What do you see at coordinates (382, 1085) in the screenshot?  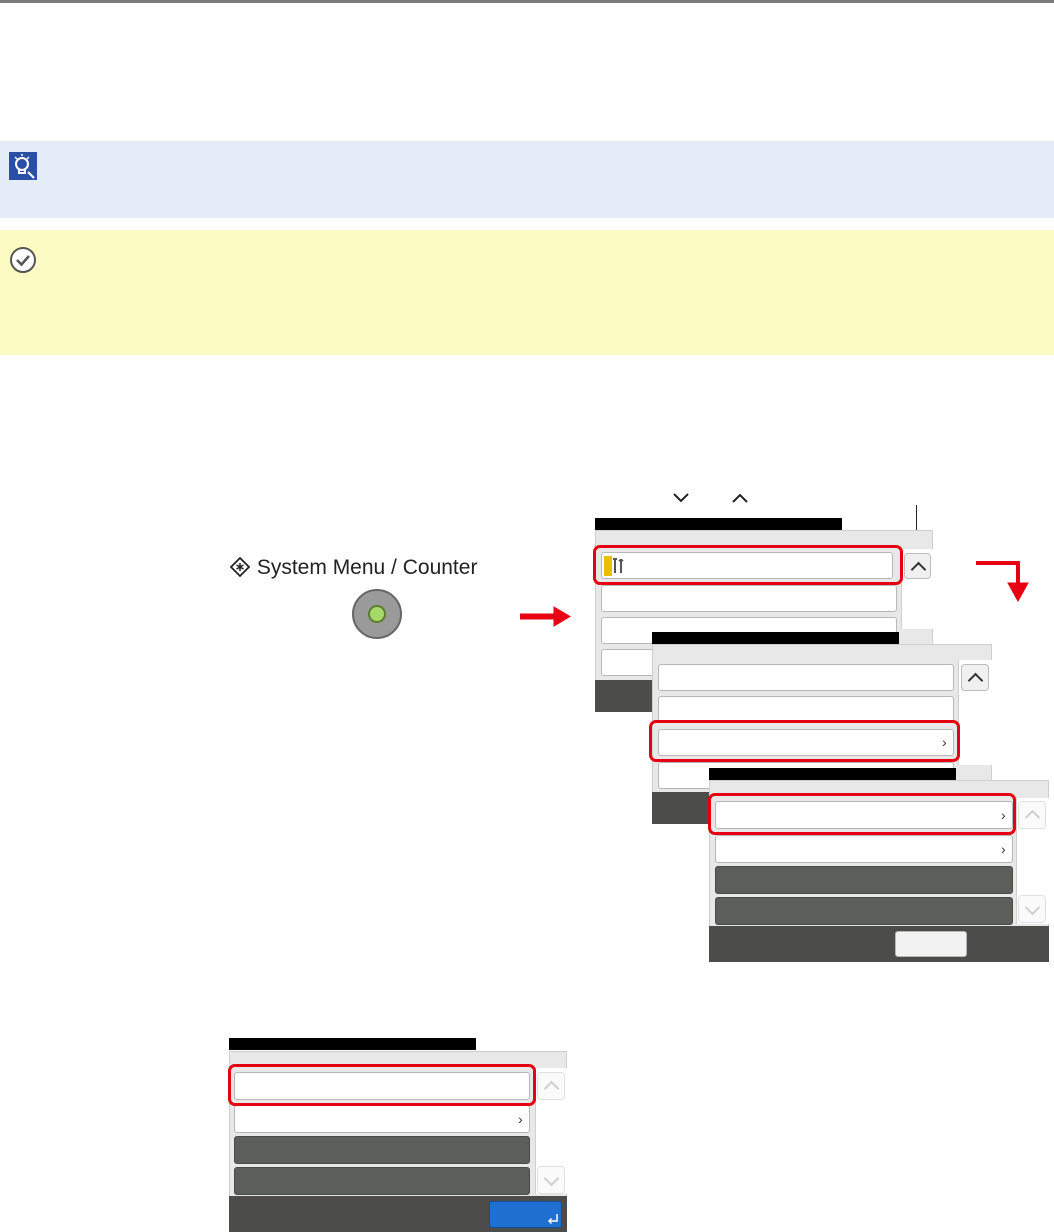 I see `panel4-selection-highlight` at bounding box center [382, 1085].